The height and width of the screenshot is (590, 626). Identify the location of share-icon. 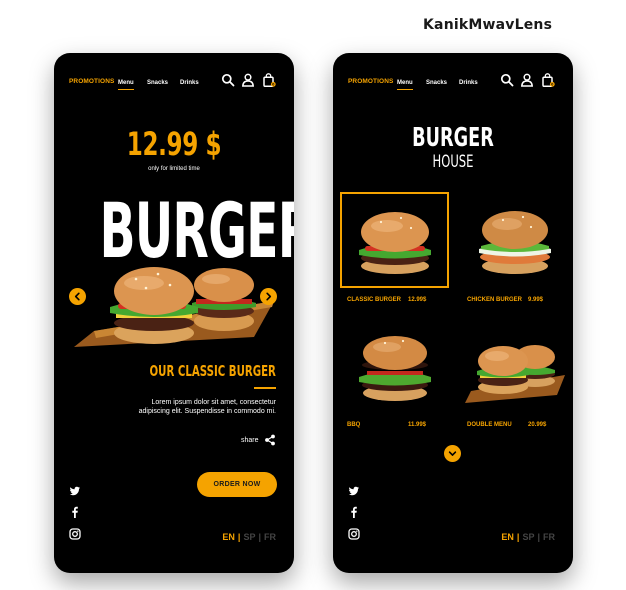
(269, 440).